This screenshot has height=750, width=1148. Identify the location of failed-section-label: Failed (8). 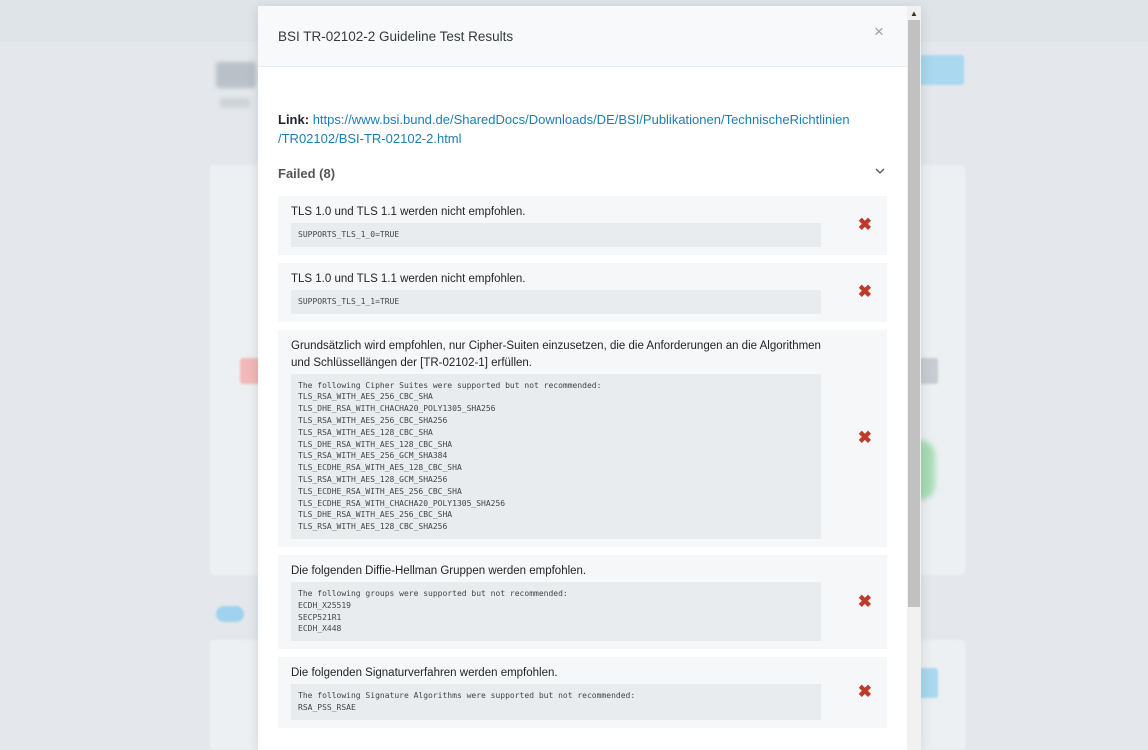
(307, 173).